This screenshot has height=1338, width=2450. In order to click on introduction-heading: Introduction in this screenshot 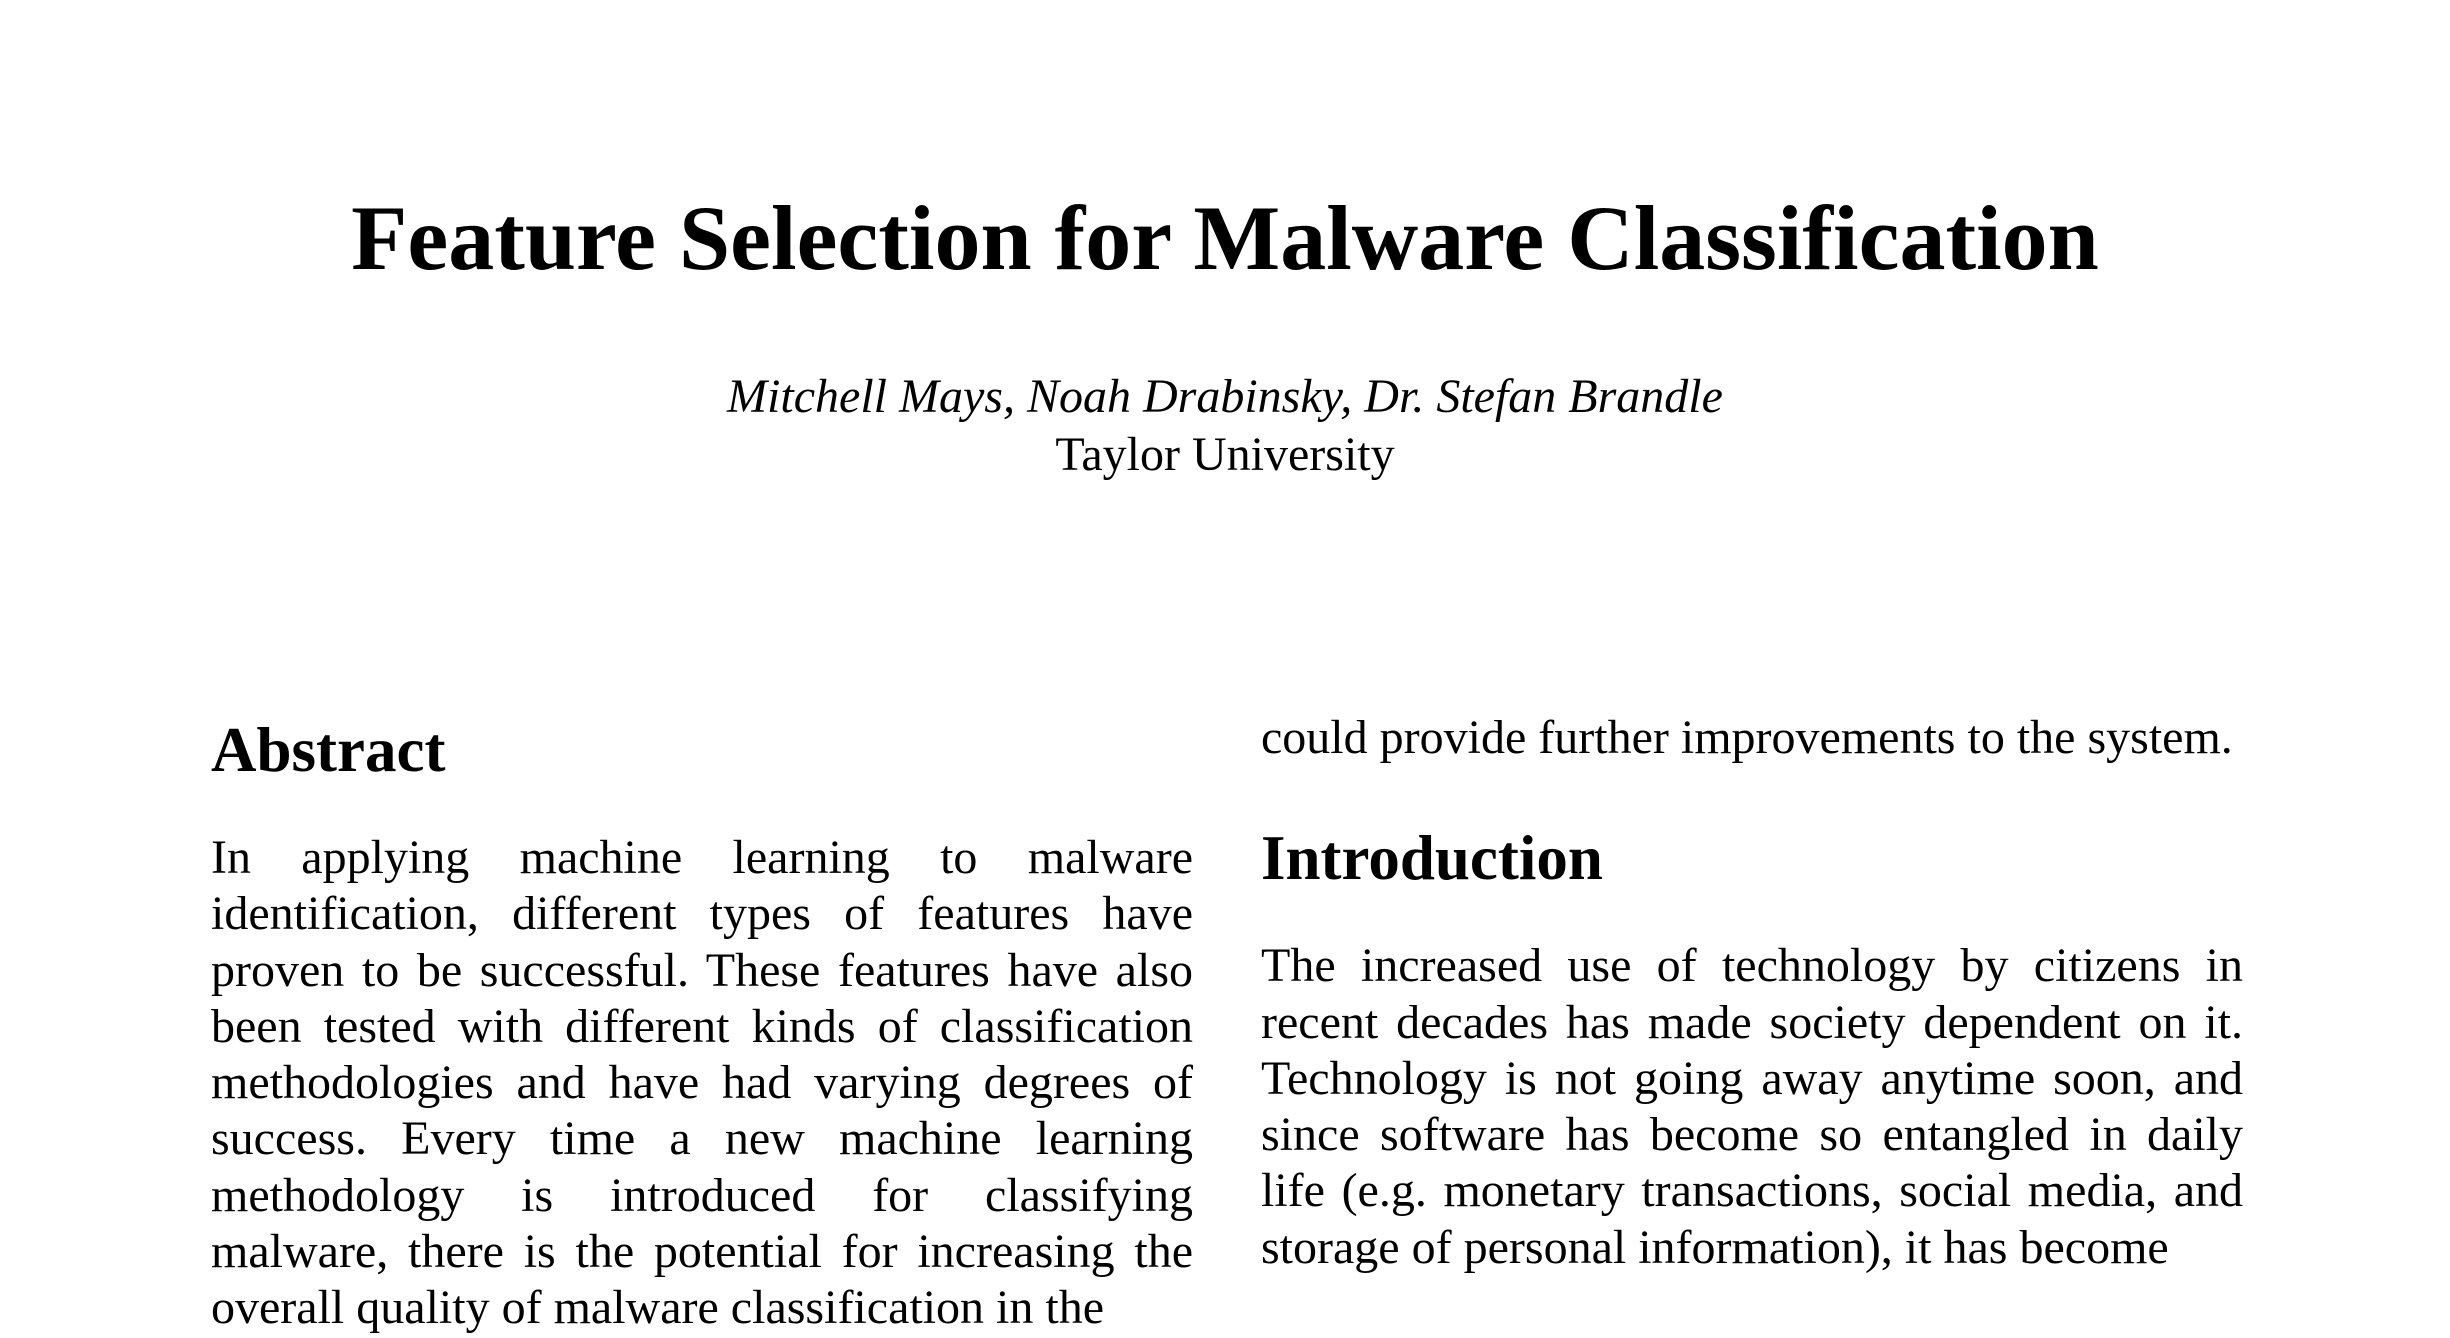, I will do `click(1432, 858)`.